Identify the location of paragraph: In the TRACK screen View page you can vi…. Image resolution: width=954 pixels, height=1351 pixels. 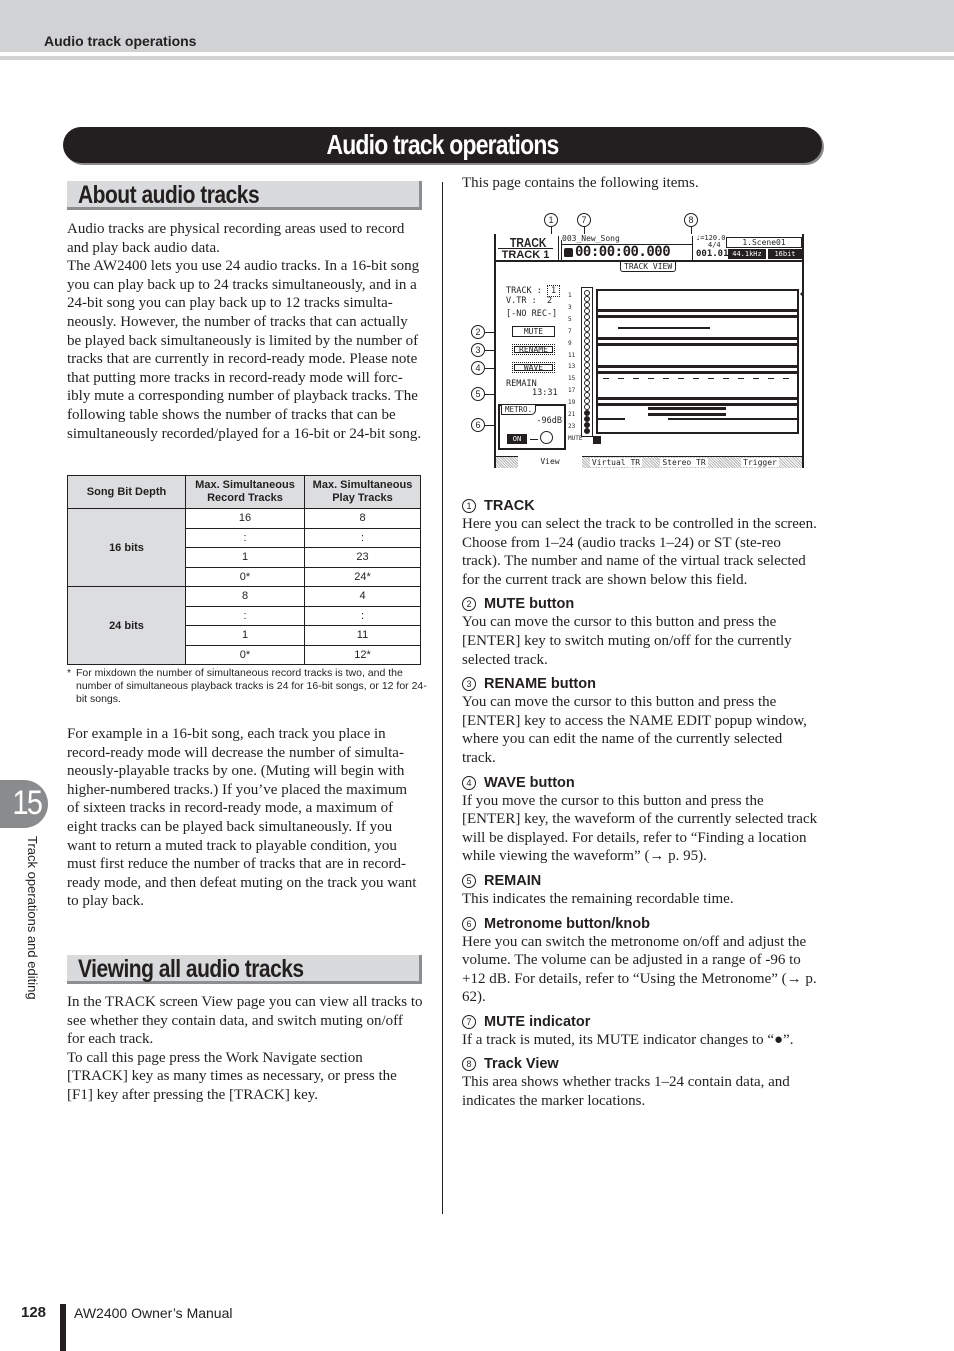
(245, 1021).